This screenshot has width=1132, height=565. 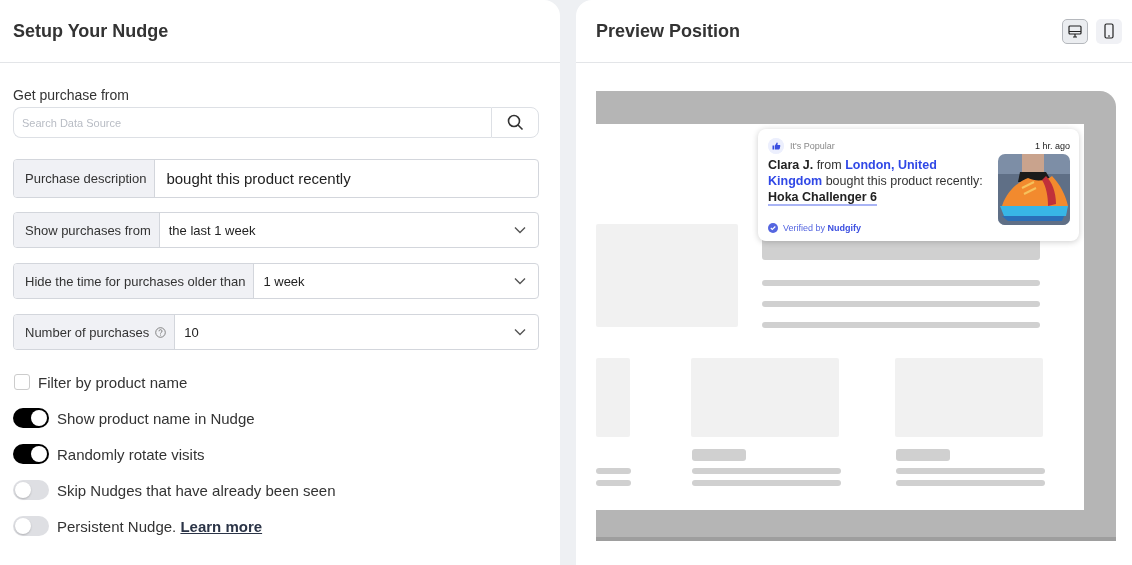 What do you see at coordinates (87, 332) in the screenshot?
I see `field-label: Number of purchases` at bounding box center [87, 332].